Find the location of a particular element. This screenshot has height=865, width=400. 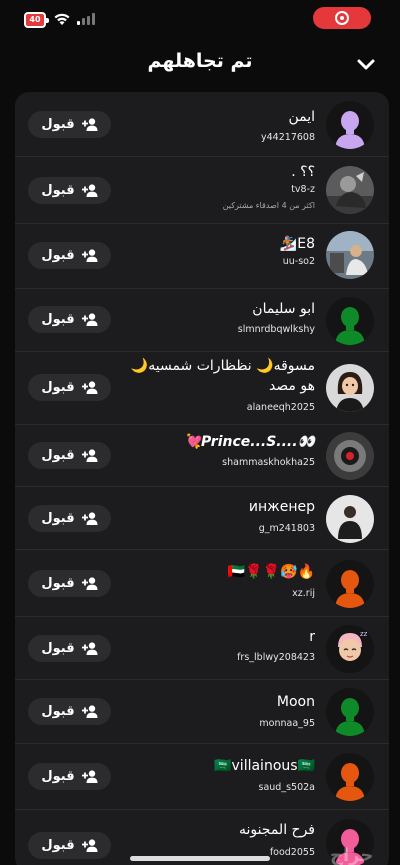

contact-name: 🇸🇦villainous🇸🇦 is located at coordinates (264, 766).